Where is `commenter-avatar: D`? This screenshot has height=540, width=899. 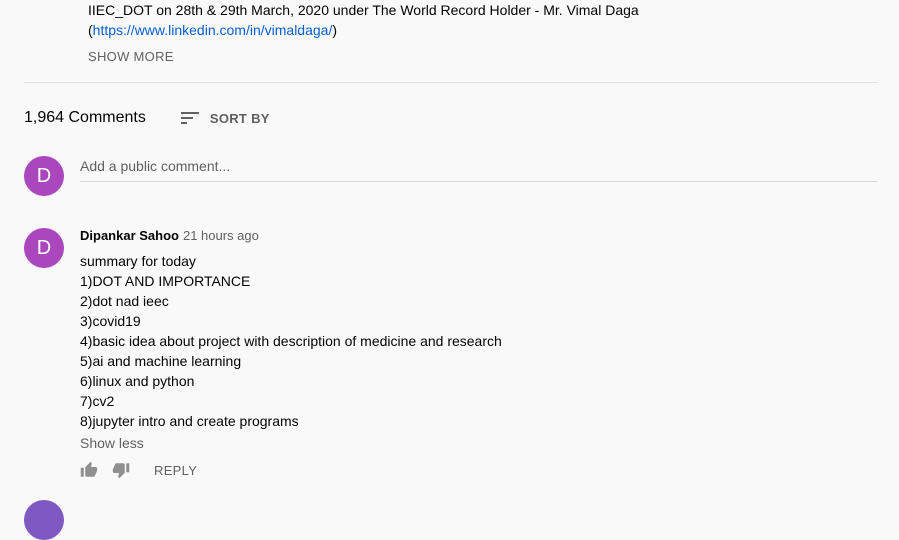 commenter-avatar: D is located at coordinates (44, 248).